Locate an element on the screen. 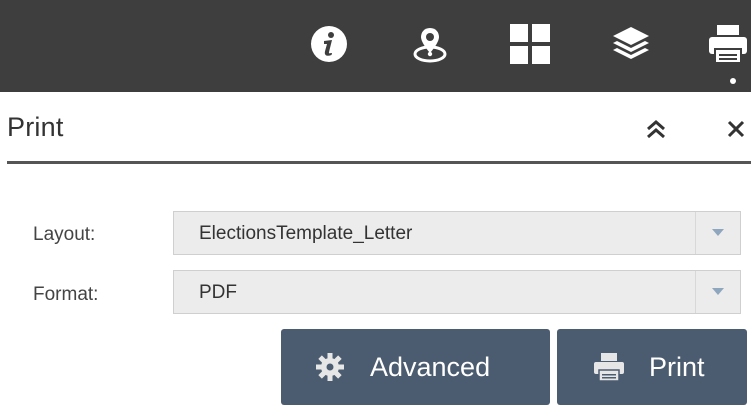 This screenshot has height=405, width=751. print-icon is located at coordinates (728, 44).